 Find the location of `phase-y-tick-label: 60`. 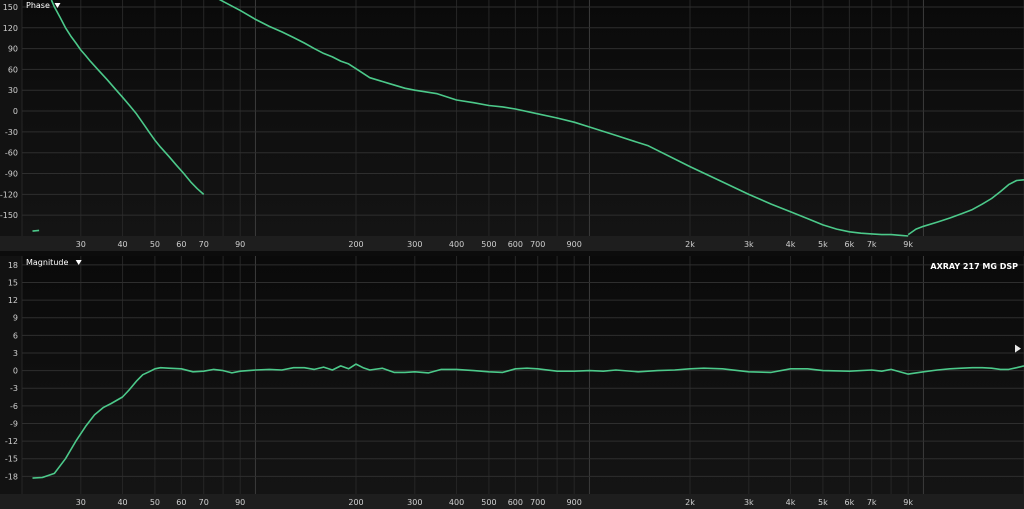

phase-y-tick-label: 60 is located at coordinates (13, 69).